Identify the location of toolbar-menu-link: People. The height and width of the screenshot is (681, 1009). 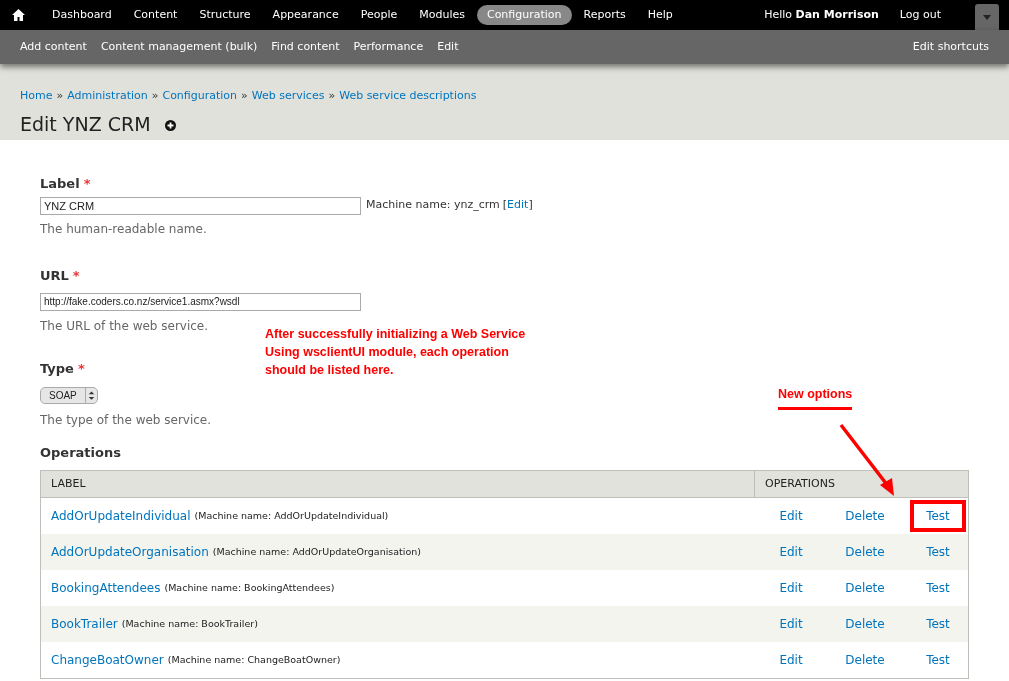
(379, 15).